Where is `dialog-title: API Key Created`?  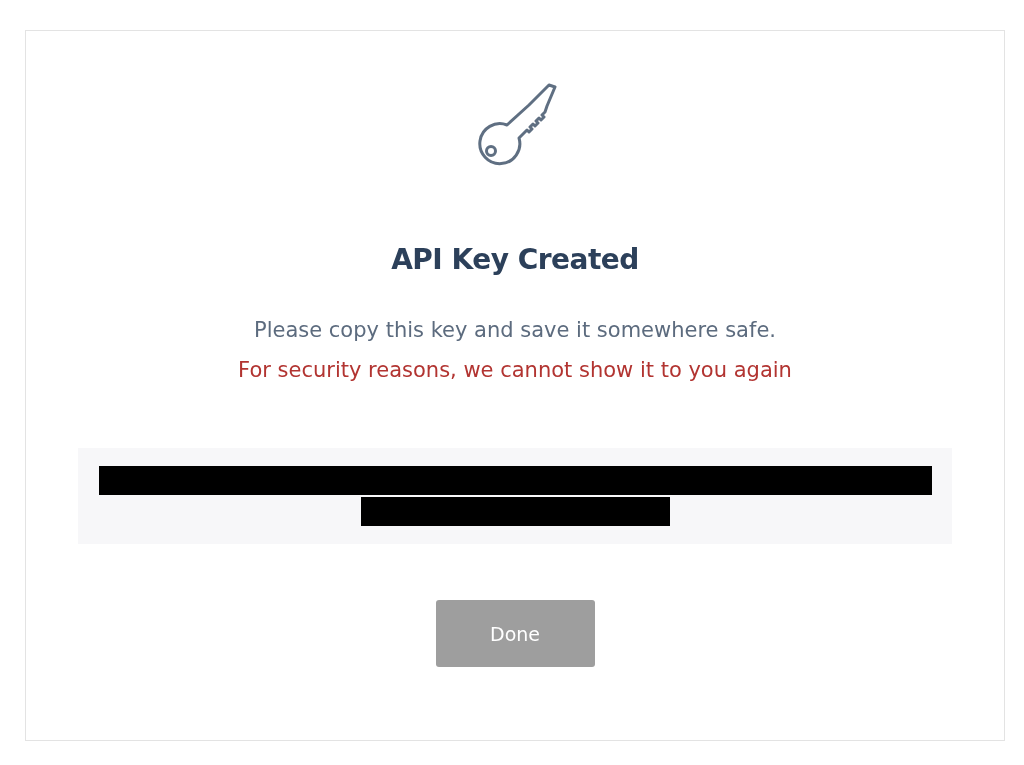
dialog-title: API Key Created is located at coordinates (515, 259).